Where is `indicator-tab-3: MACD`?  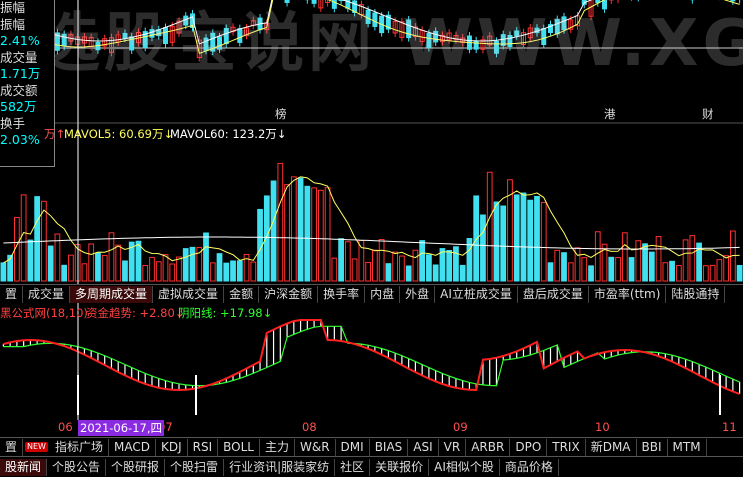
indicator-tab-3: MACD is located at coordinates (132, 447).